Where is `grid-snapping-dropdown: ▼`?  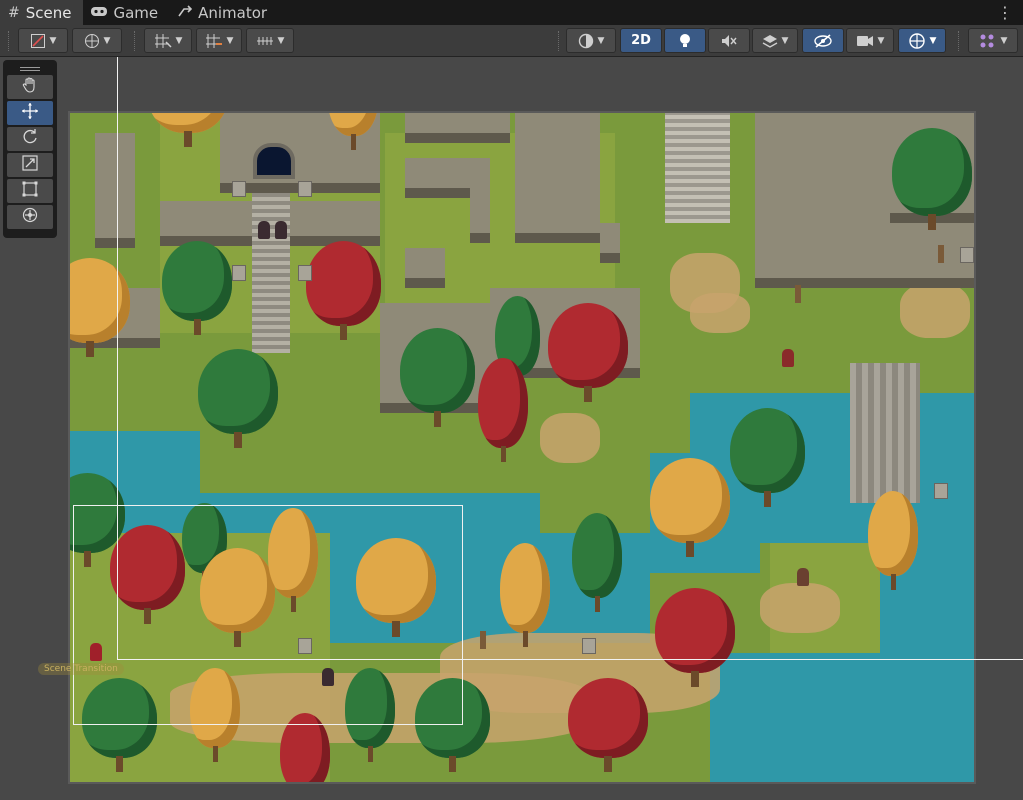 grid-snapping-dropdown: ▼ is located at coordinates (168, 40).